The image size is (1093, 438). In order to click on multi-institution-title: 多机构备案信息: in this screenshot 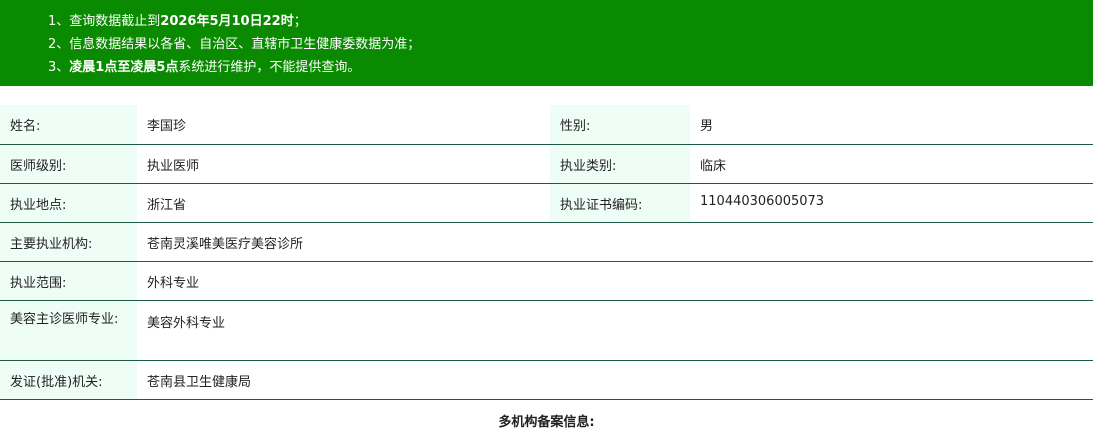, I will do `click(546, 422)`.